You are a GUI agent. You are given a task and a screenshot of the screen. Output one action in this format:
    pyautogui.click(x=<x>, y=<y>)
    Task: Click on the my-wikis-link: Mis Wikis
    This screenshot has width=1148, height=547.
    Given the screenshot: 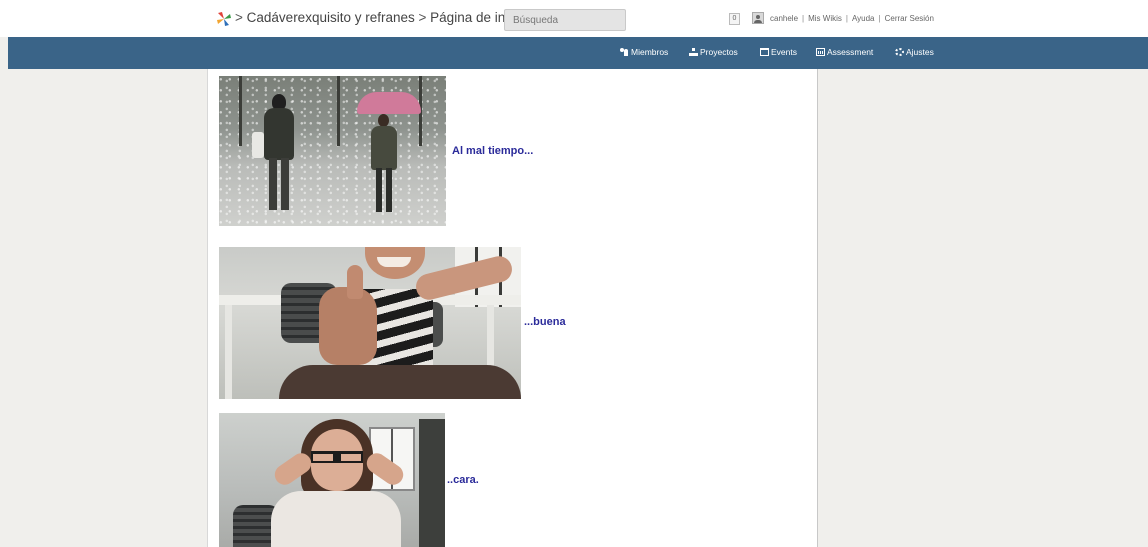 What is the action you would take?
    pyautogui.click(x=825, y=18)
    